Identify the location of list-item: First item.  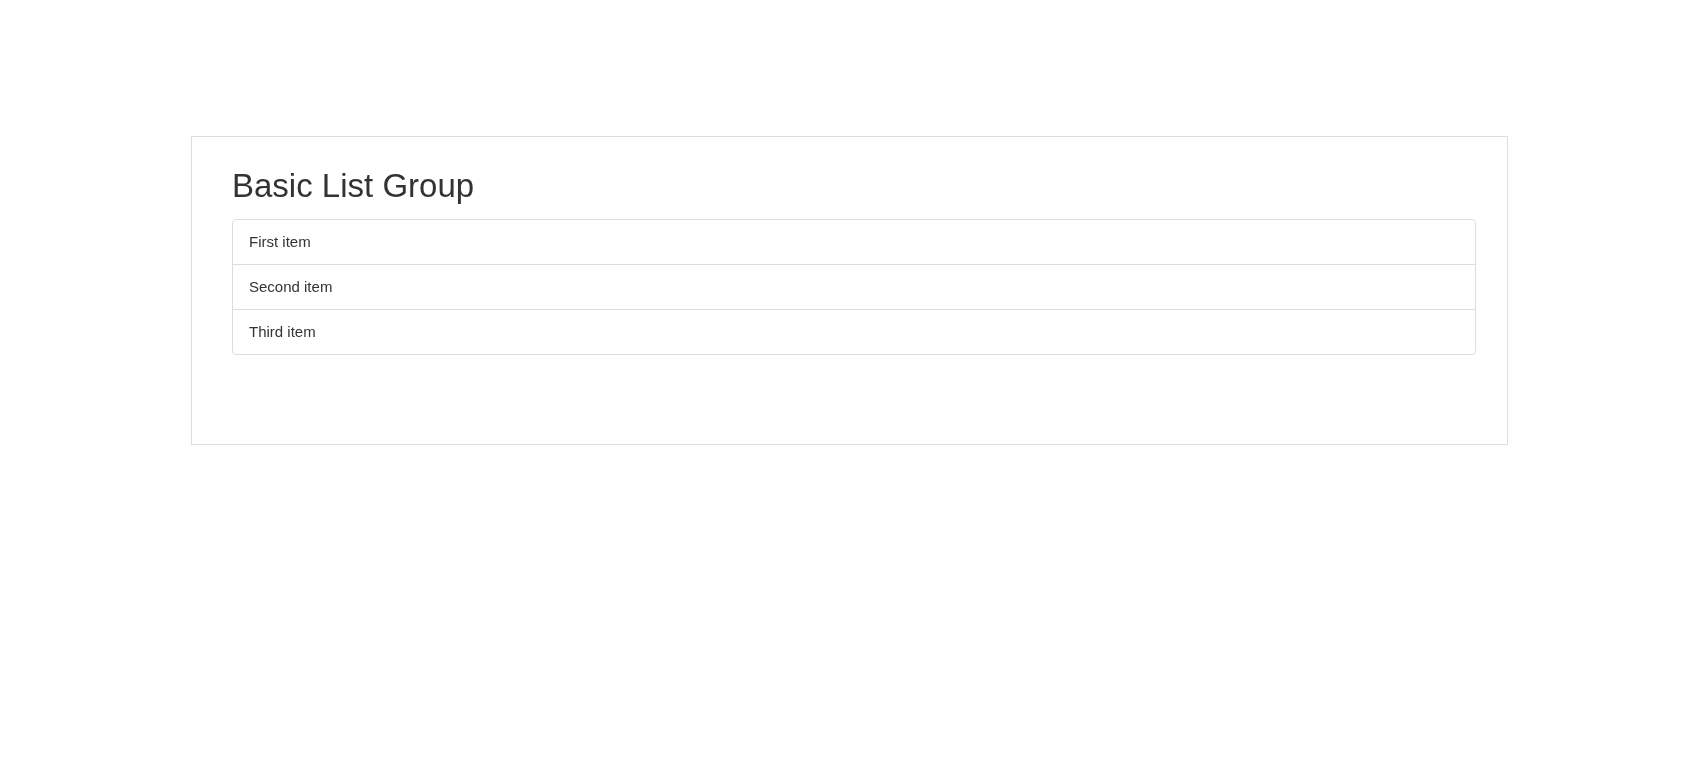
(280, 241).